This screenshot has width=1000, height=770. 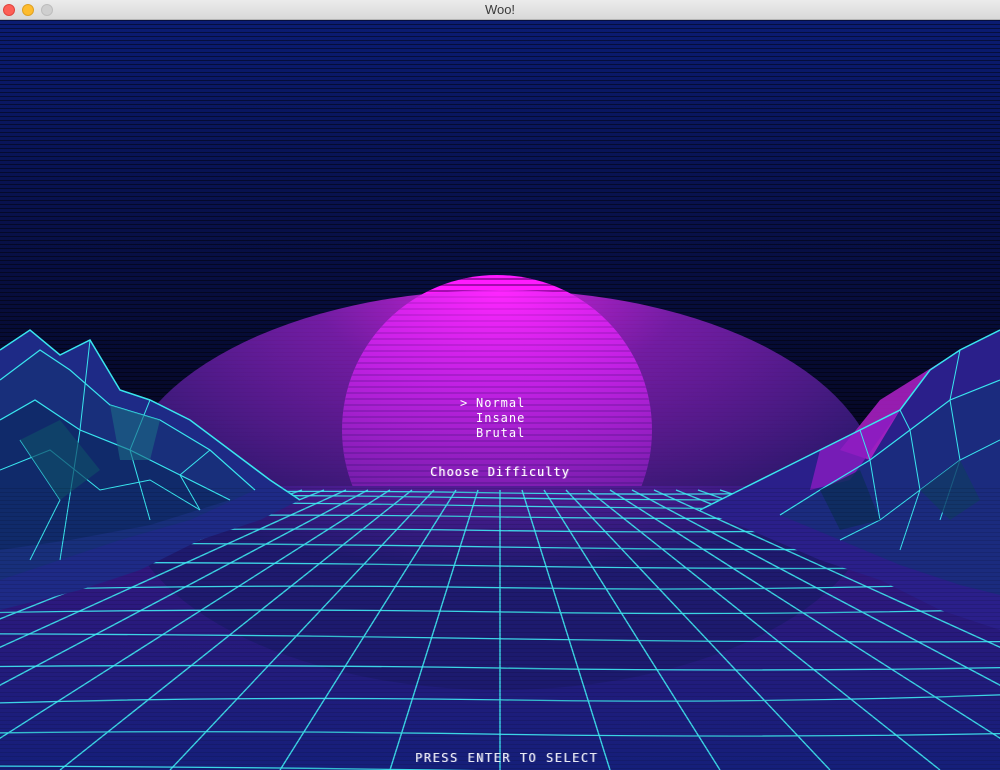 I want to click on menu-item-normal: > Normal, so click(x=492, y=403).